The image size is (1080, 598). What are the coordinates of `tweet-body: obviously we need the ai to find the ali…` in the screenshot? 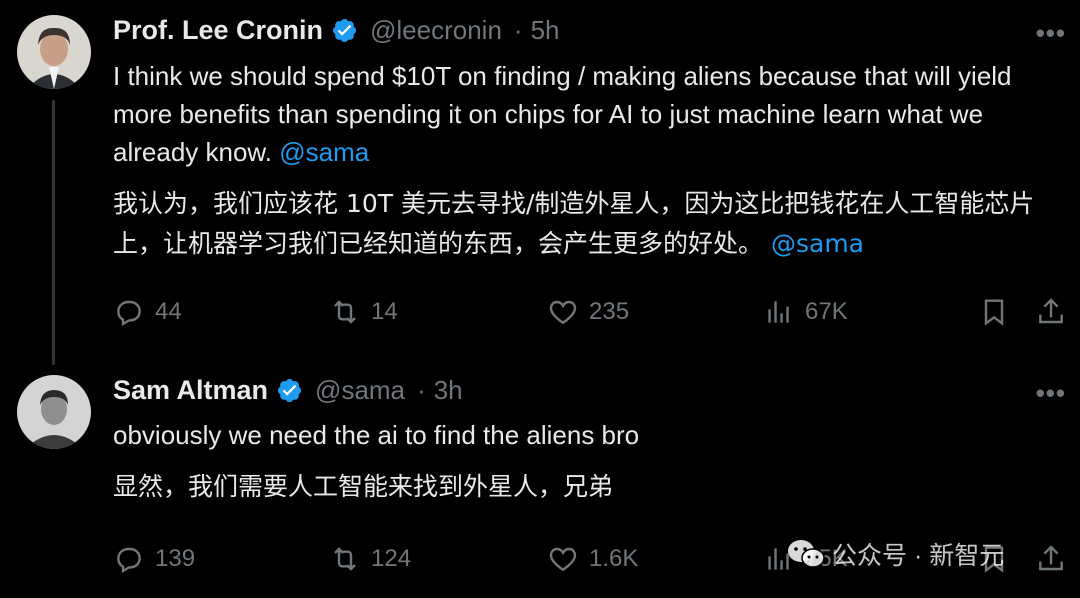 It's located at (376, 435).